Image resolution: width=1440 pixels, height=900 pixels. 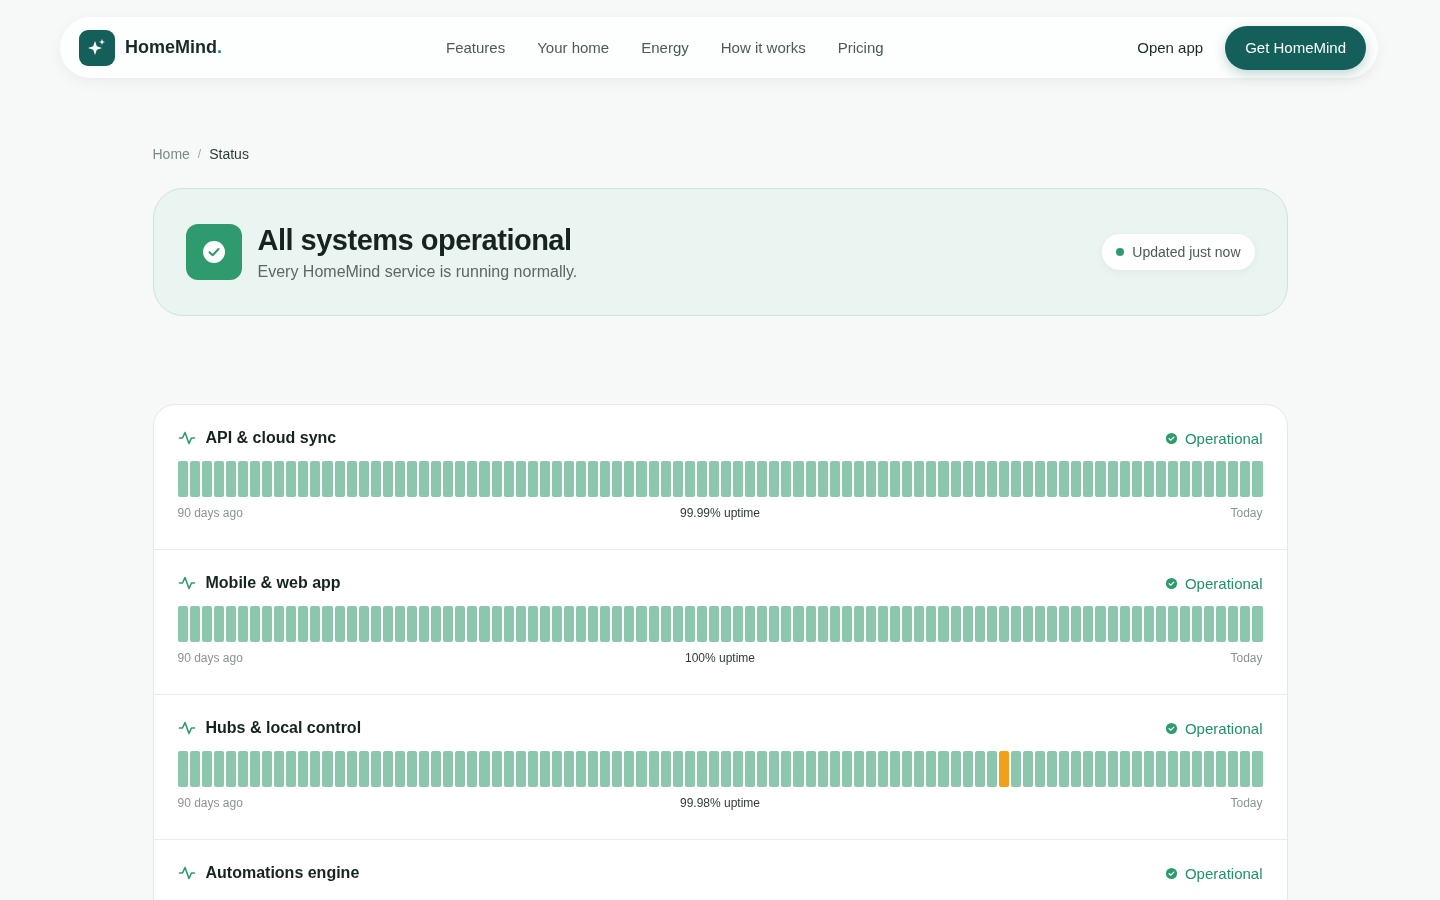 I want to click on breadcrumb-link: Status, so click(x=229, y=154).